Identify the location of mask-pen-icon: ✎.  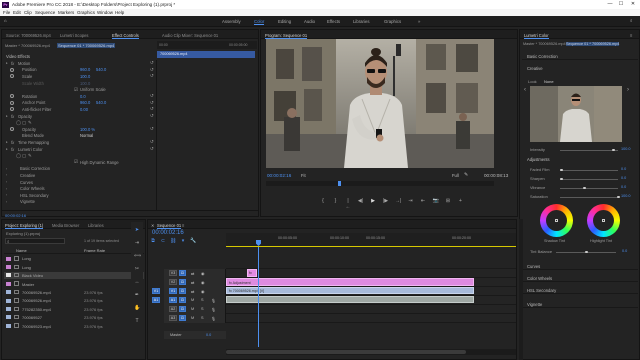
(30, 156).